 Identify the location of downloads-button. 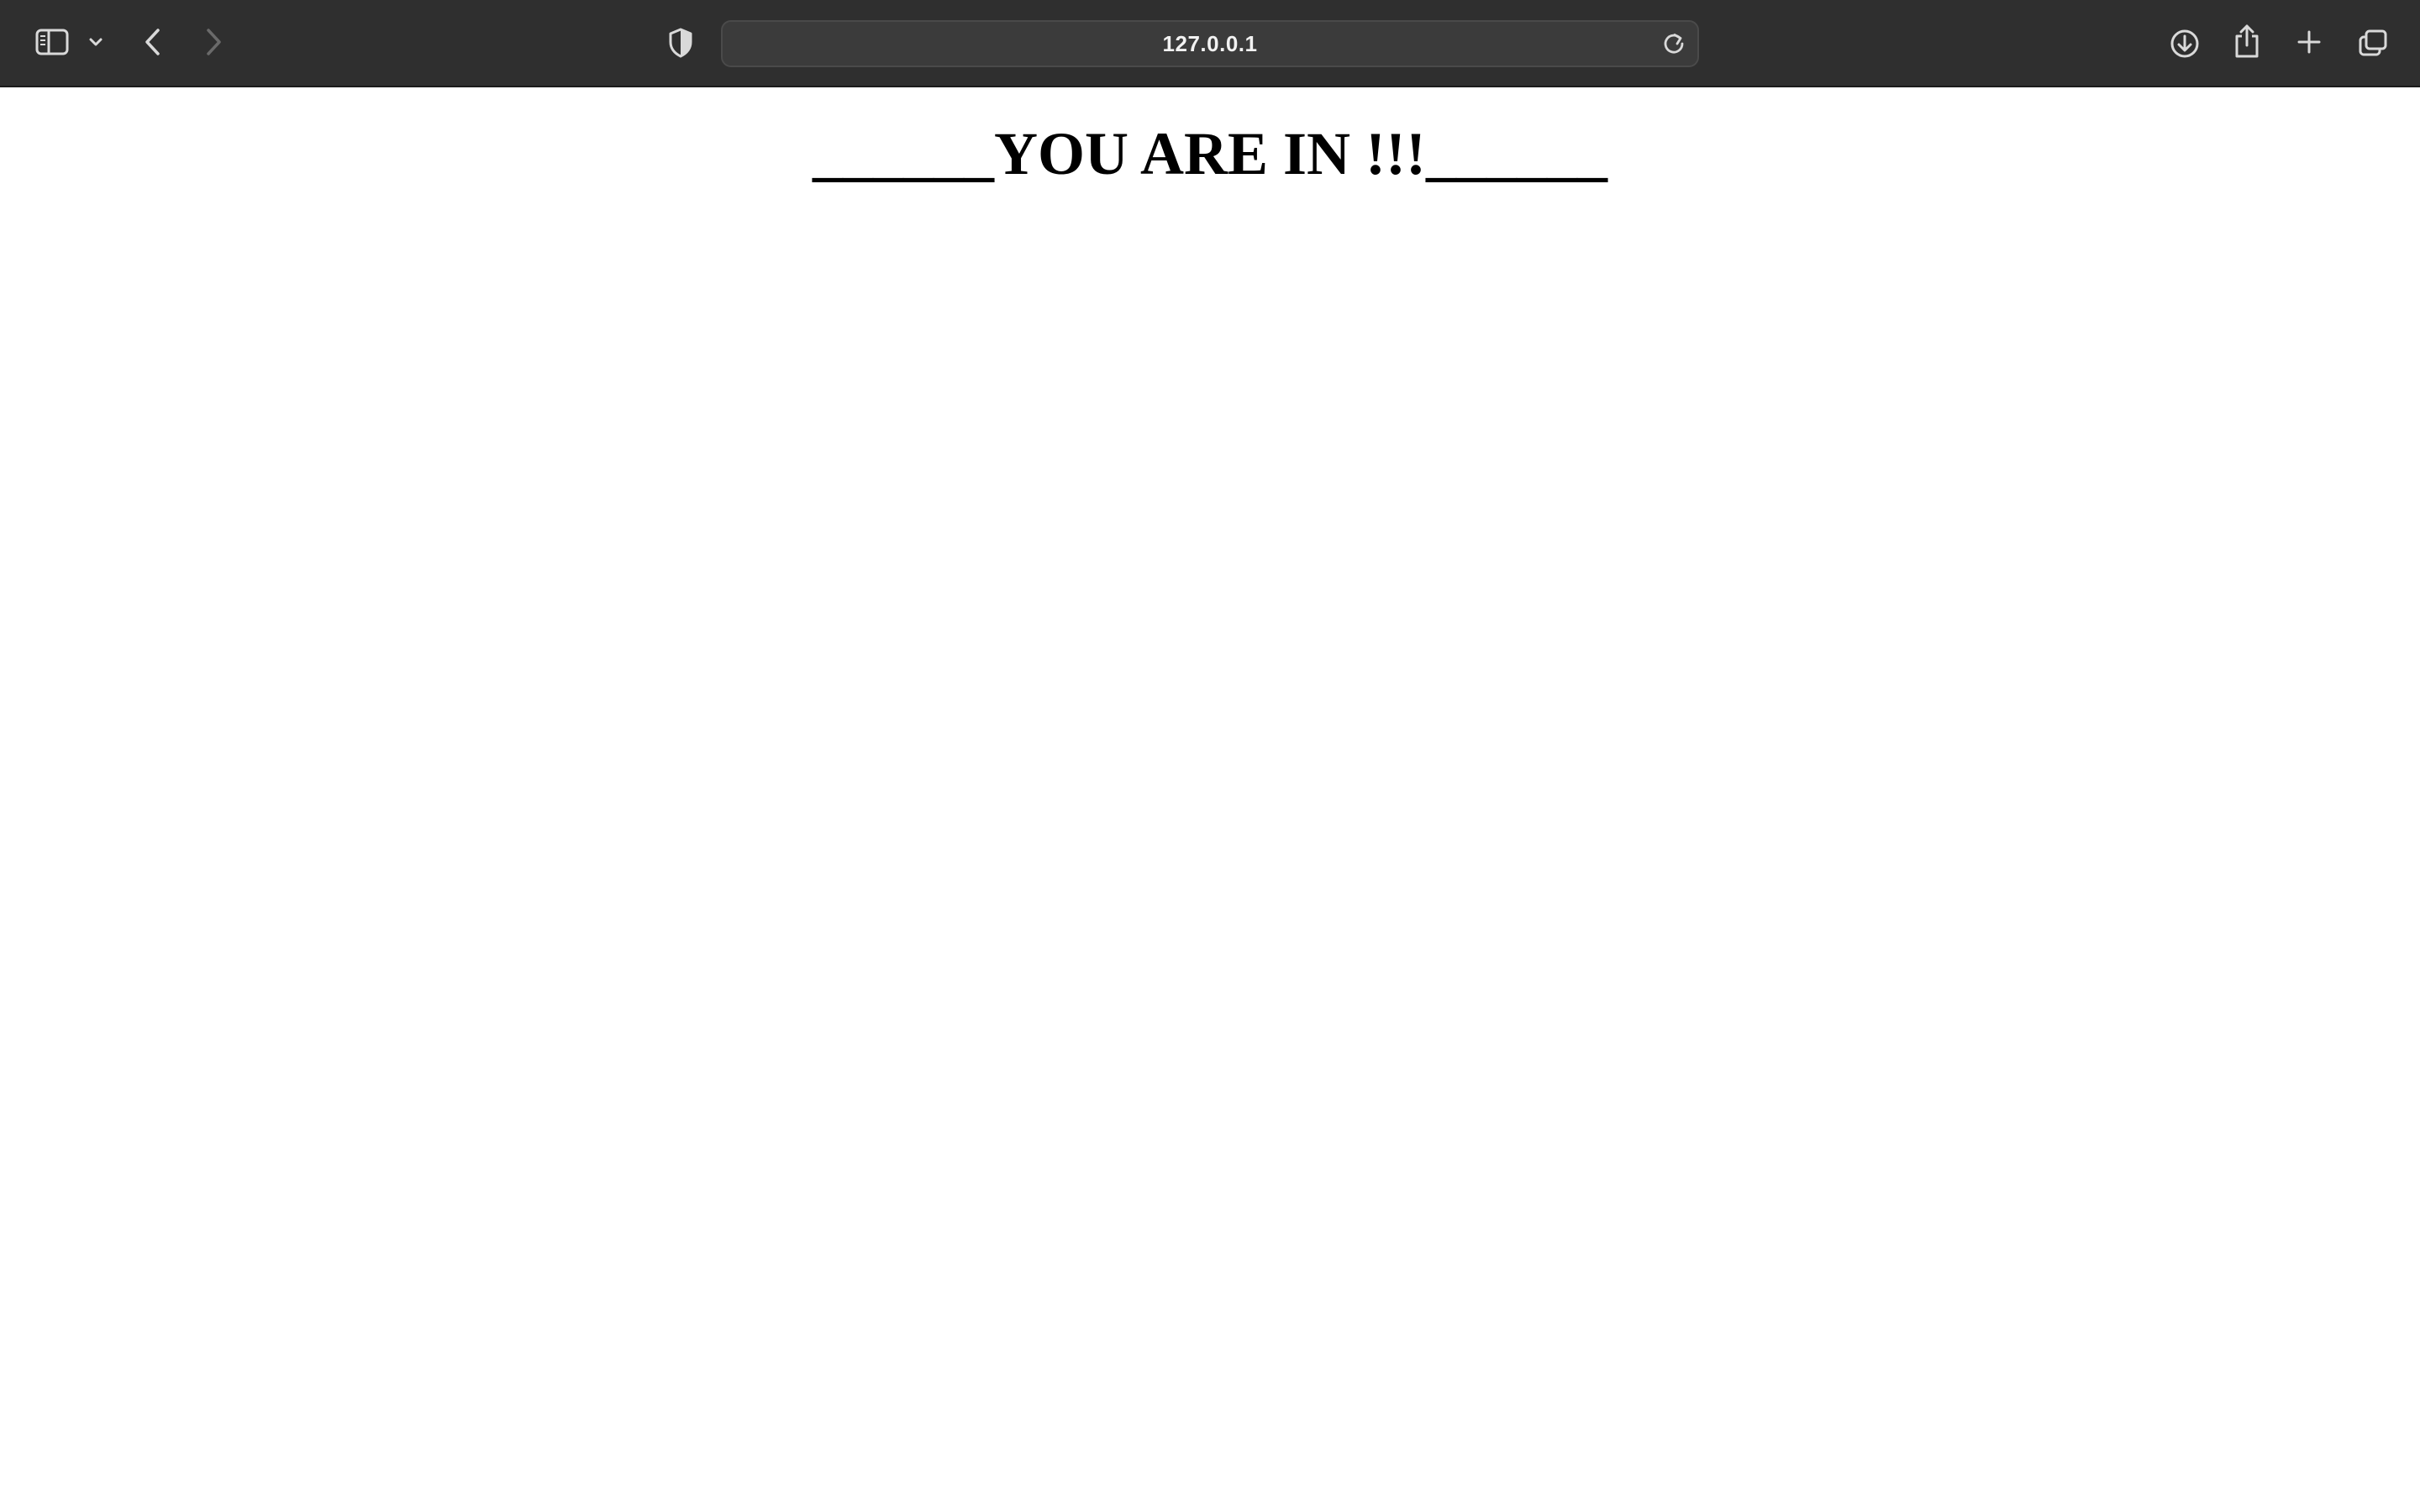
(2184, 43).